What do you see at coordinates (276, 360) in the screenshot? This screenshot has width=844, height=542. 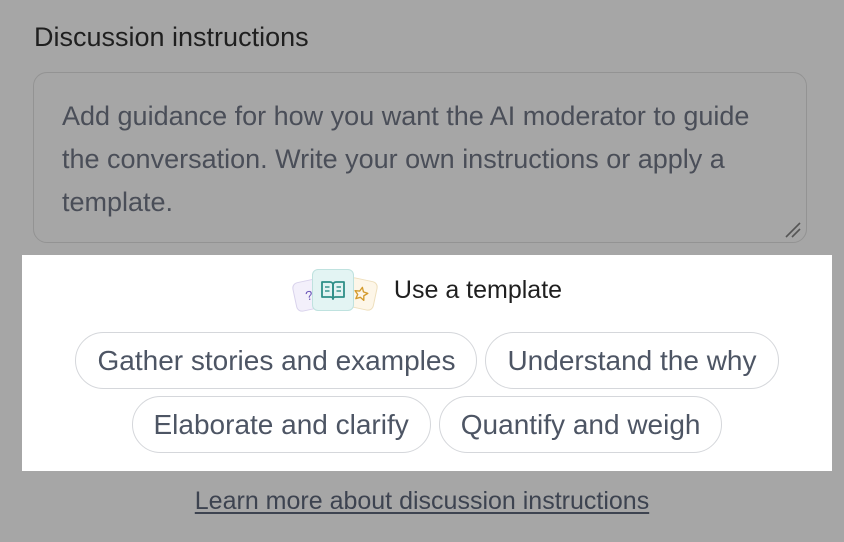 I see `template-chip-gather-stories: Gather stories and examples` at bounding box center [276, 360].